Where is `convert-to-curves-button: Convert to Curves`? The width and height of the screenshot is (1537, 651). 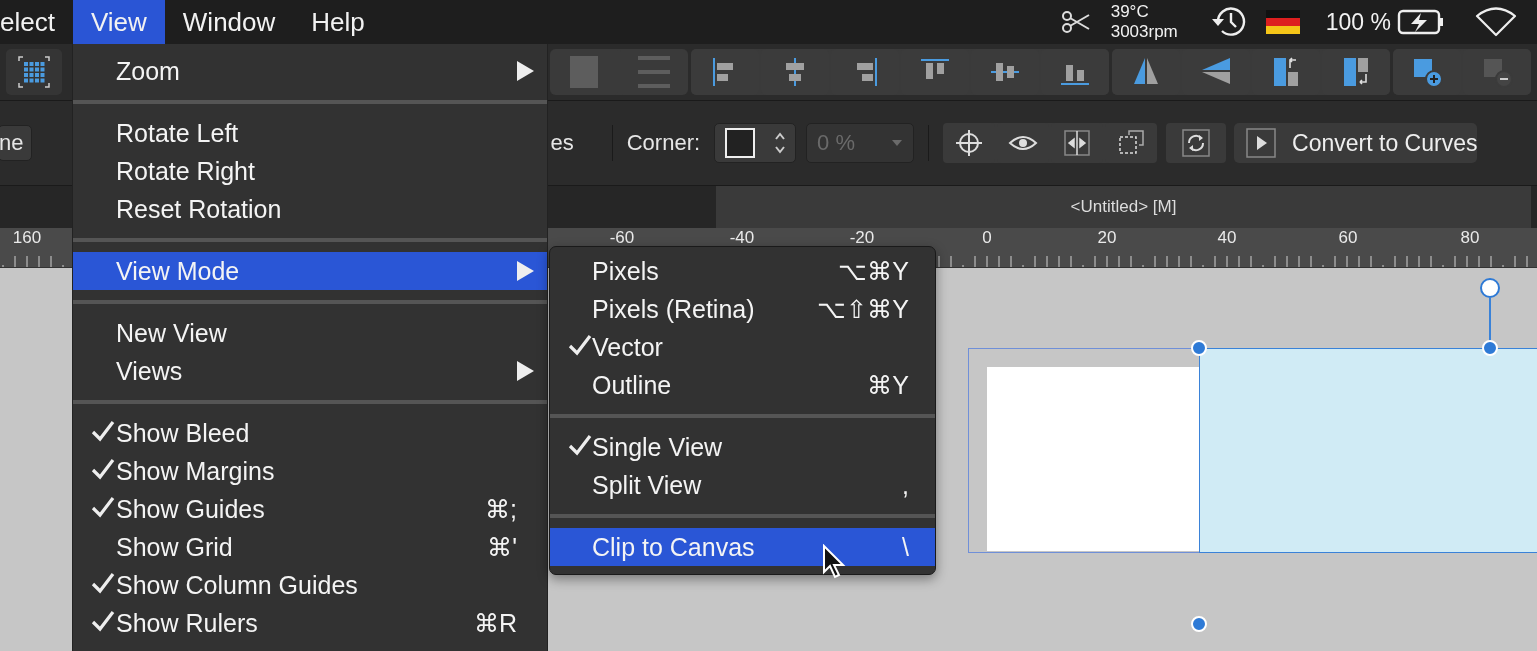
convert-to-curves-button: Convert to Curves is located at coordinates (1356, 143).